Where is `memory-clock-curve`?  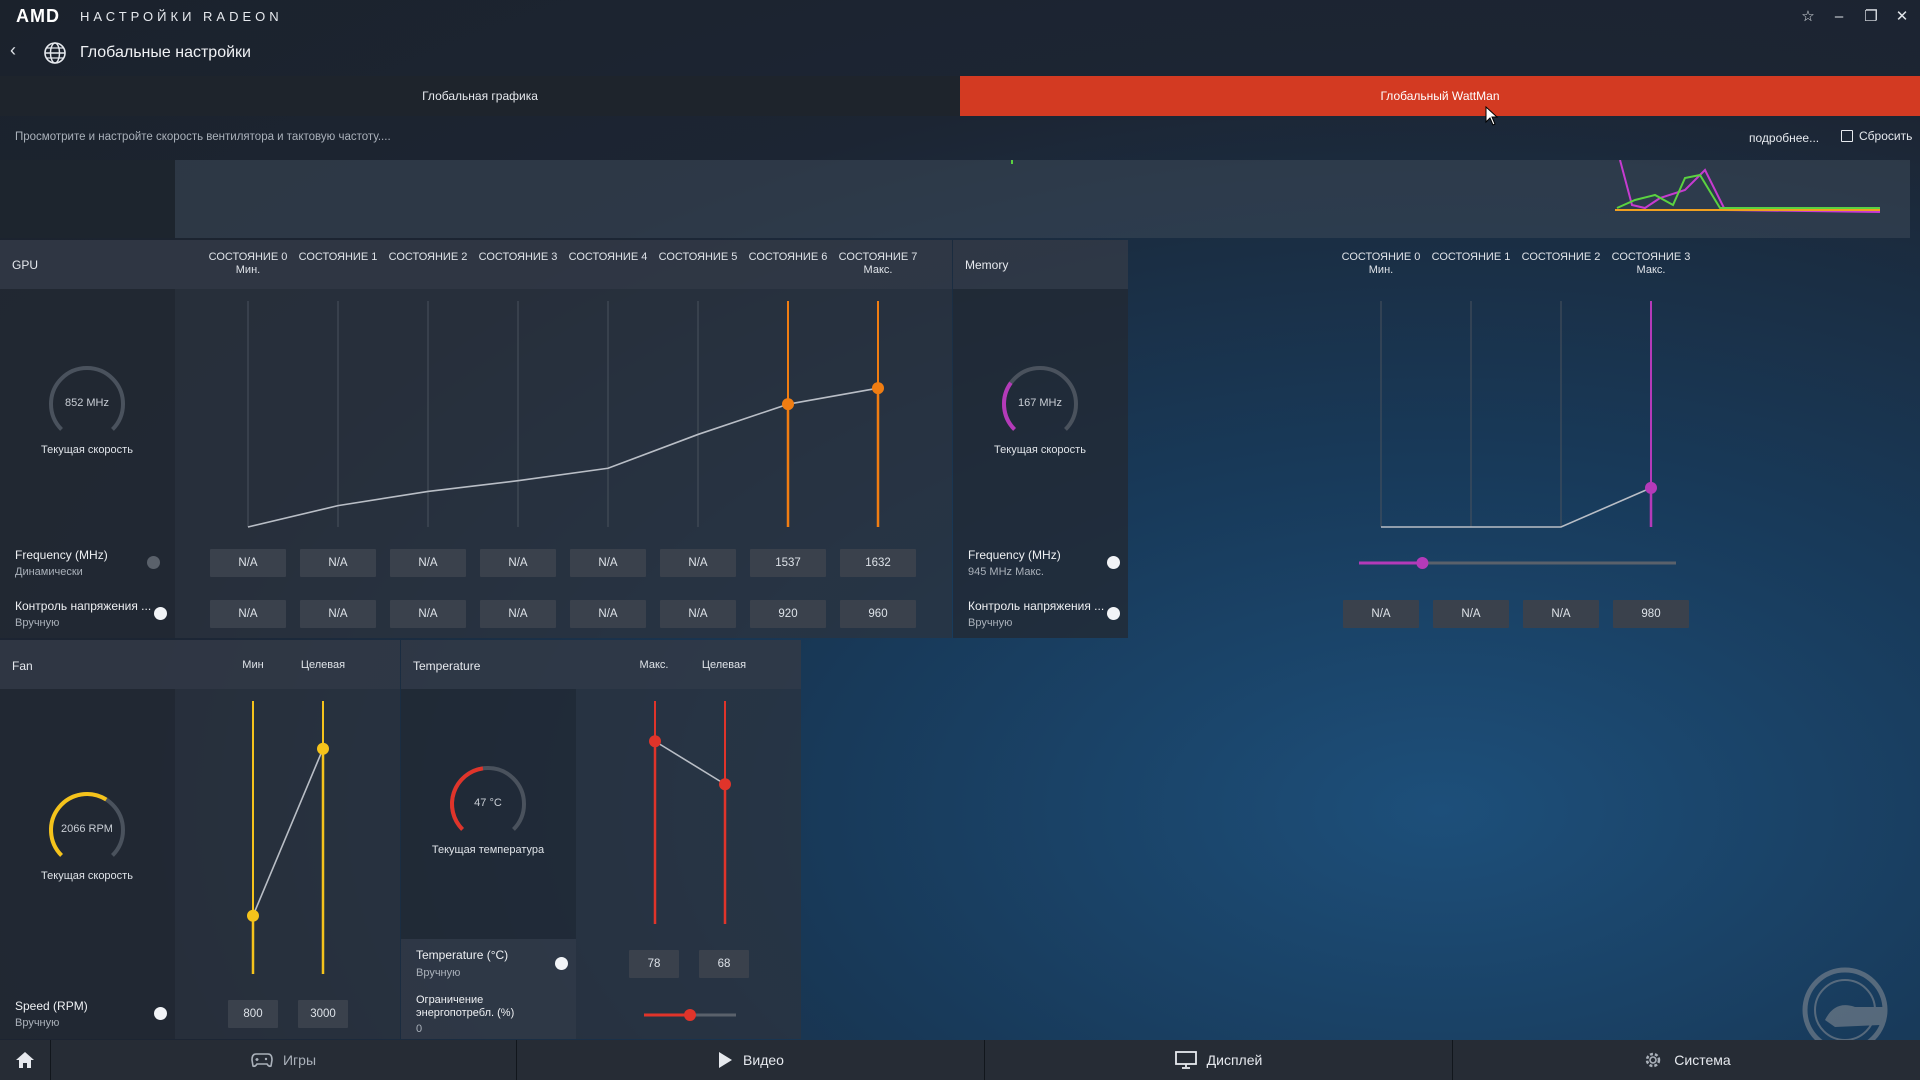 memory-clock-curve is located at coordinates (1530, 413).